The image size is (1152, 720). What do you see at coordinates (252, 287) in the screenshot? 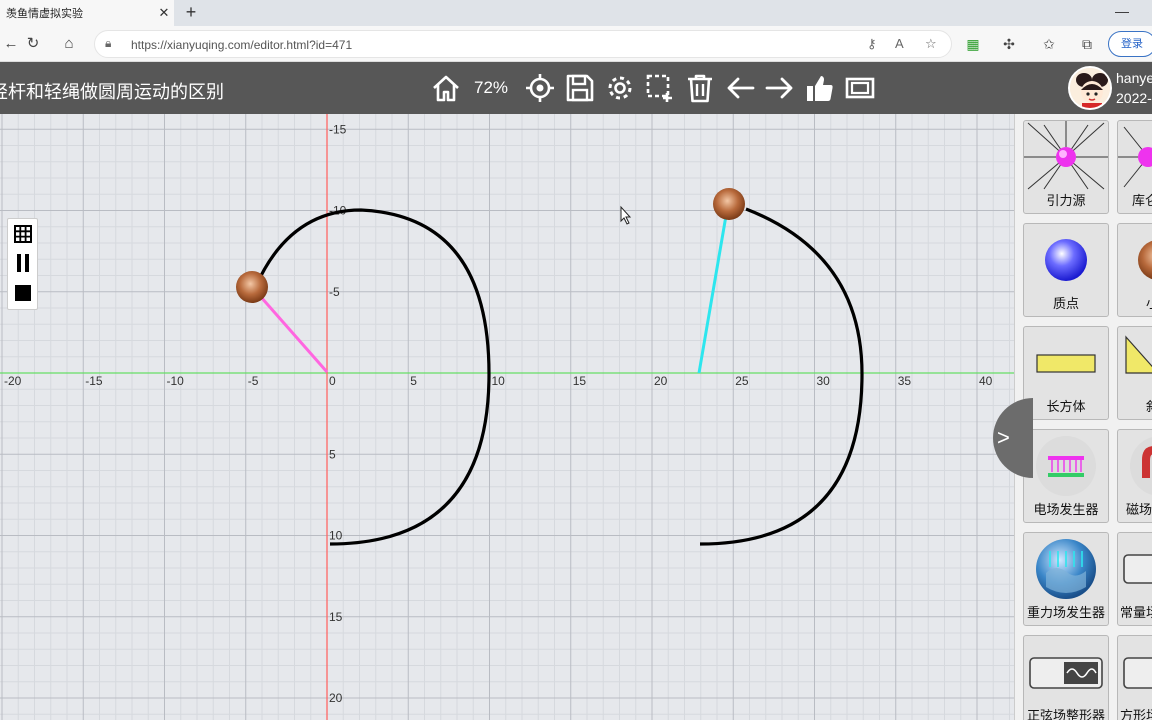
I see `rod-ball` at bounding box center [252, 287].